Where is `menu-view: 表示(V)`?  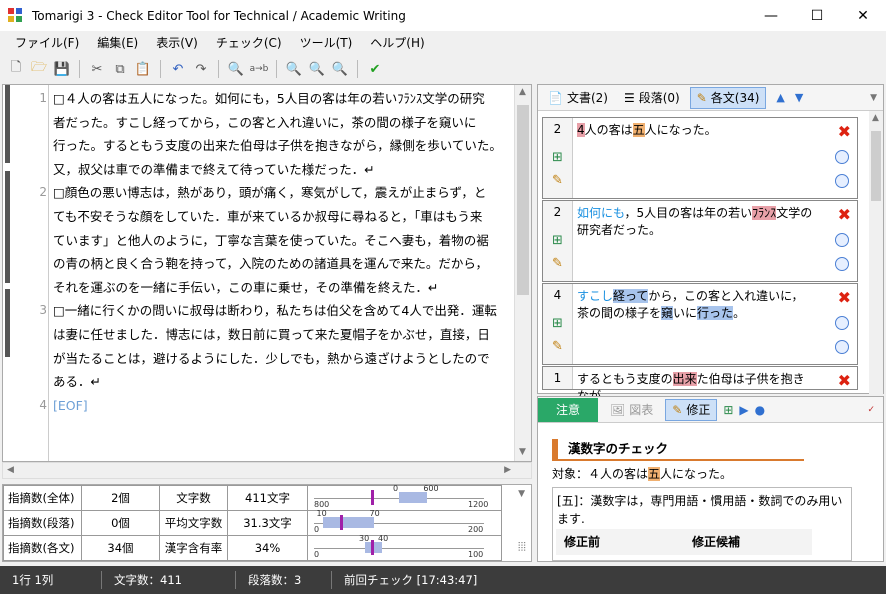
menu-view: 表示(V) is located at coordinates (177, 43).